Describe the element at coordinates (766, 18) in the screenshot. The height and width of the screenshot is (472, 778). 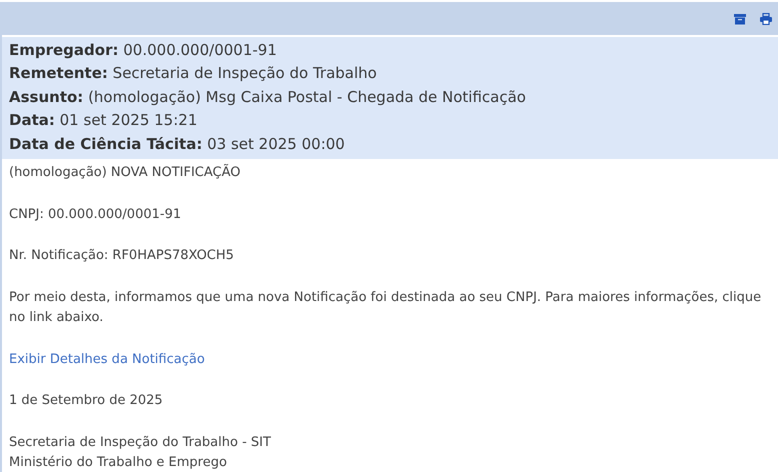
I see `print-icon` at that location.